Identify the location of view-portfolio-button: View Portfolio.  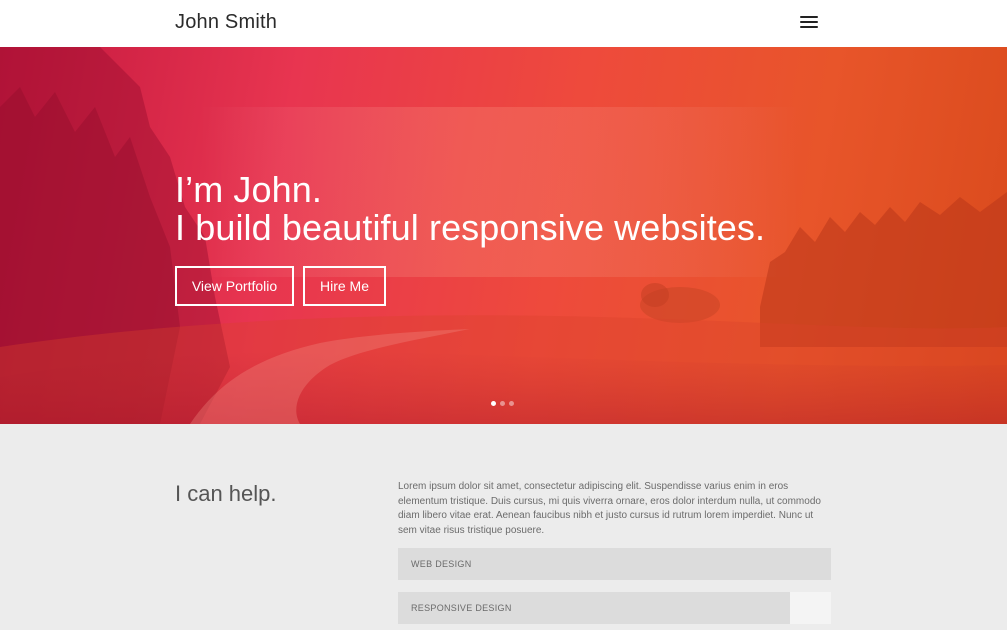
(234, 286).